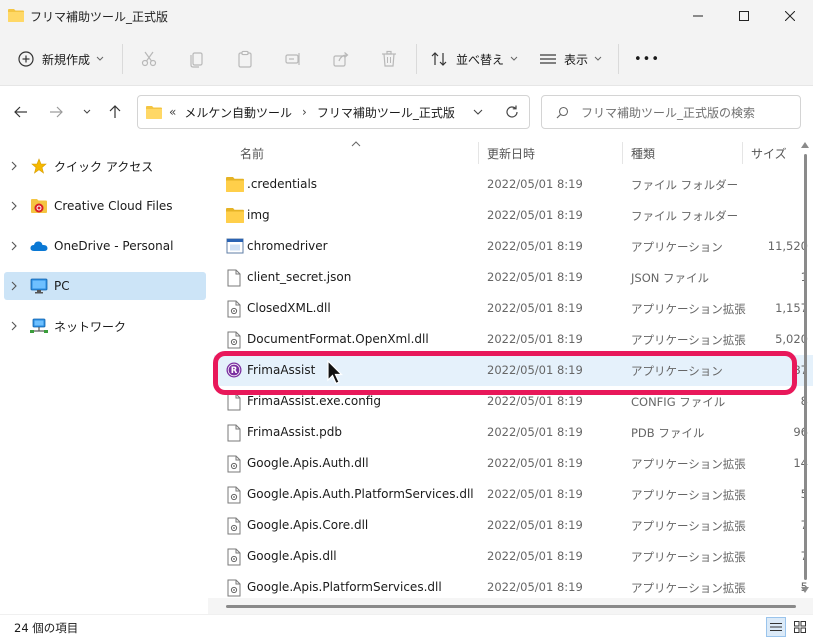 Image resolution: width=813 pixels, height=638 pixels. What do you see at coordinates (571, 59) in the screenshot?
I see `view-button: 表示` at bounding box center [571, 59].